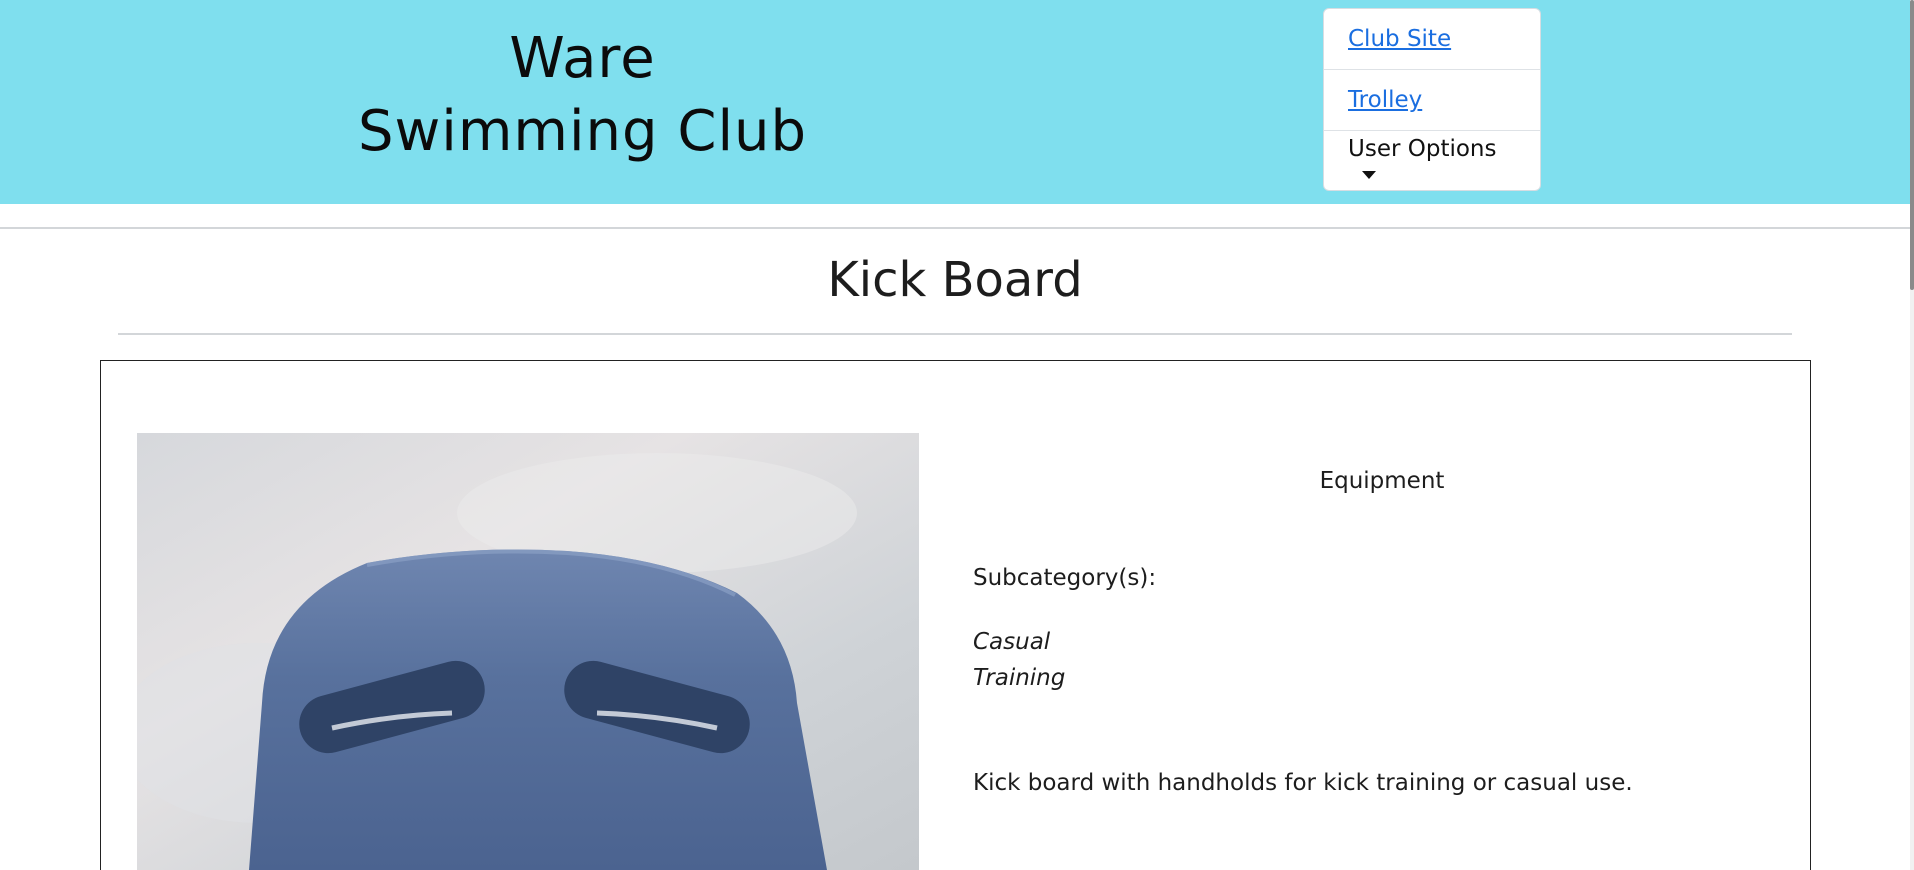 The height and width of the screenshot is (870, 1914). I want to click on scrollbar-thumb, so click(1912, 145).